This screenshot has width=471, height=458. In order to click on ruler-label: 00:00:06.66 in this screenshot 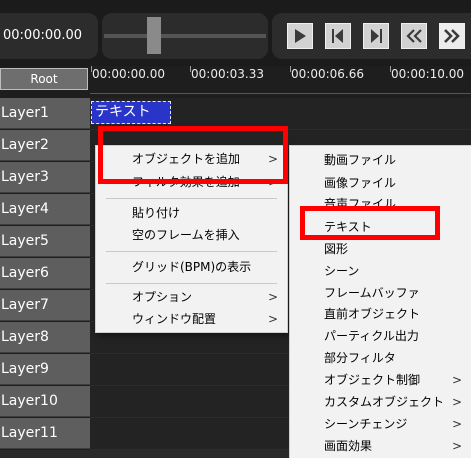, I will do `click(327, 74)`.